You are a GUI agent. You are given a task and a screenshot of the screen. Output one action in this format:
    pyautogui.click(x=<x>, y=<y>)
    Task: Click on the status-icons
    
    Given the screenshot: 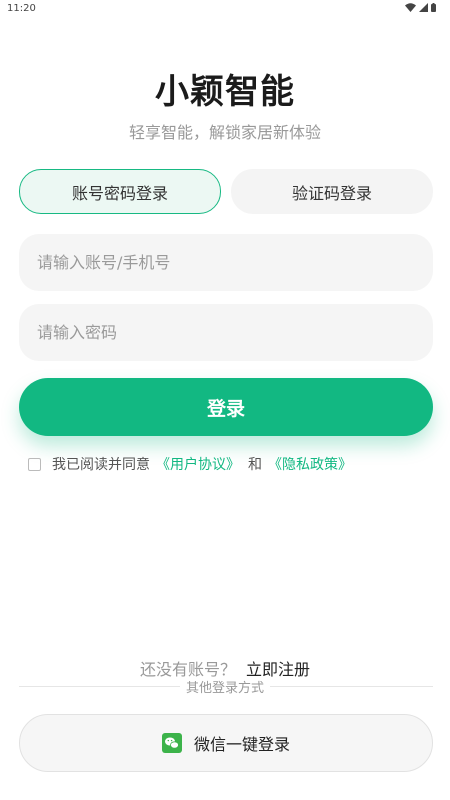 What is the action you would take?
    pyautogui.click(x=420, y=7)
    